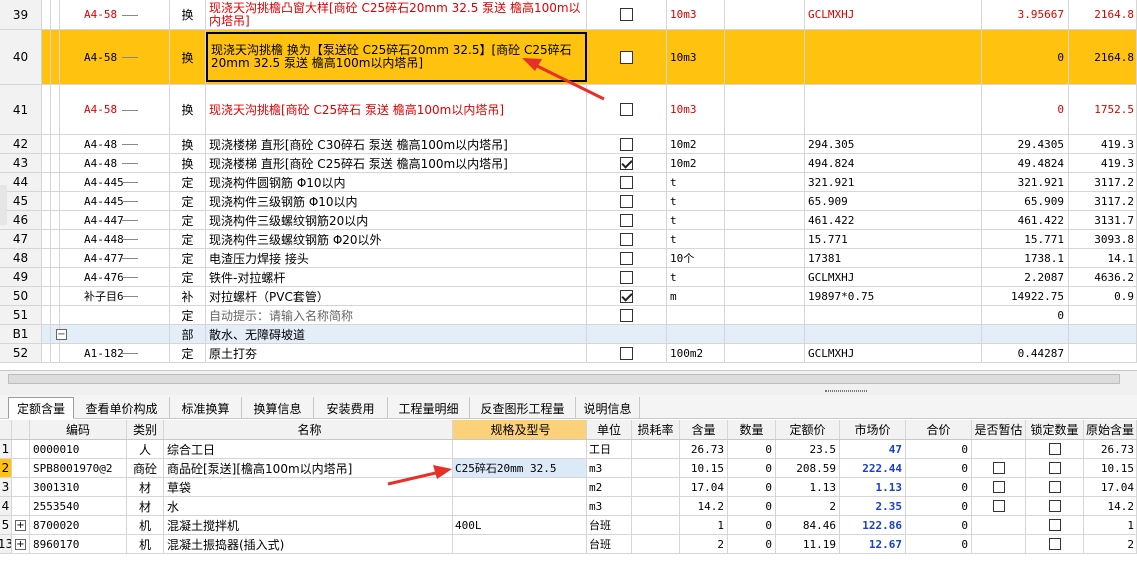 Image resolution: width=1137 pixels, height=574 pixels. Describe the element at coordinates (564, 379) in the screenshot. I see `scrollbar-thumb` at that location.